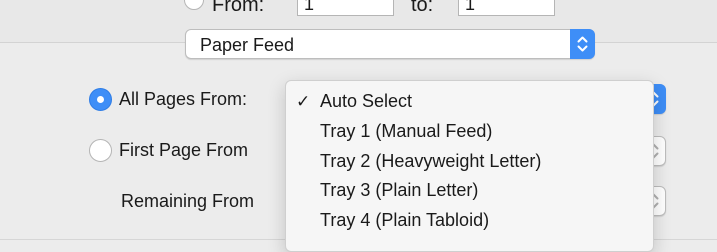 Image resolution: width=717 pixels, height=252 pixels. I want to click on remaining-label: Remaining From, so click(188, 201).